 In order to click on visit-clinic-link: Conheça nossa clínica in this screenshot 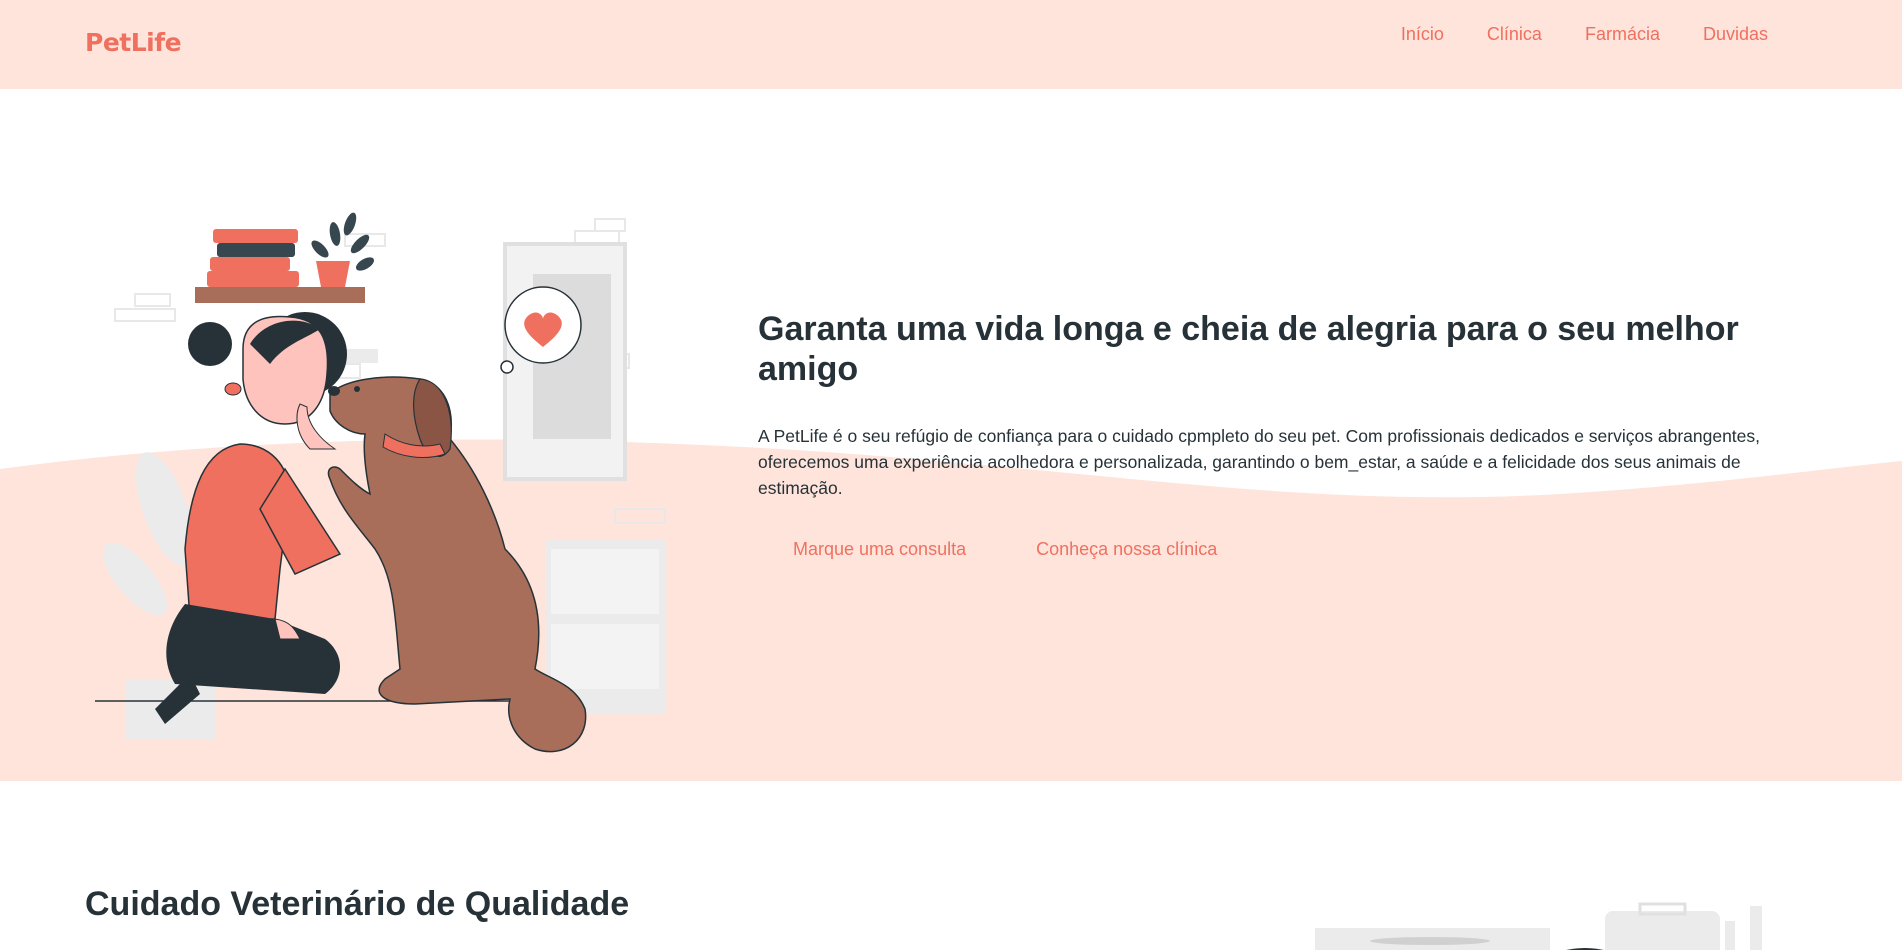, I will do `click(1126, 549)`.